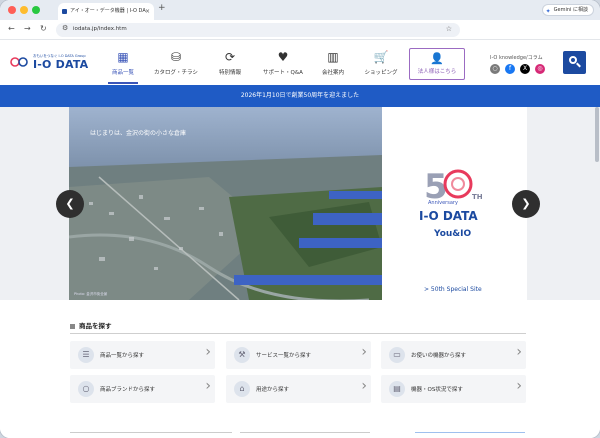 The width and height of the screenshot is (600, 438). I want to click on grid-icon: ▦, so click(123, 57).